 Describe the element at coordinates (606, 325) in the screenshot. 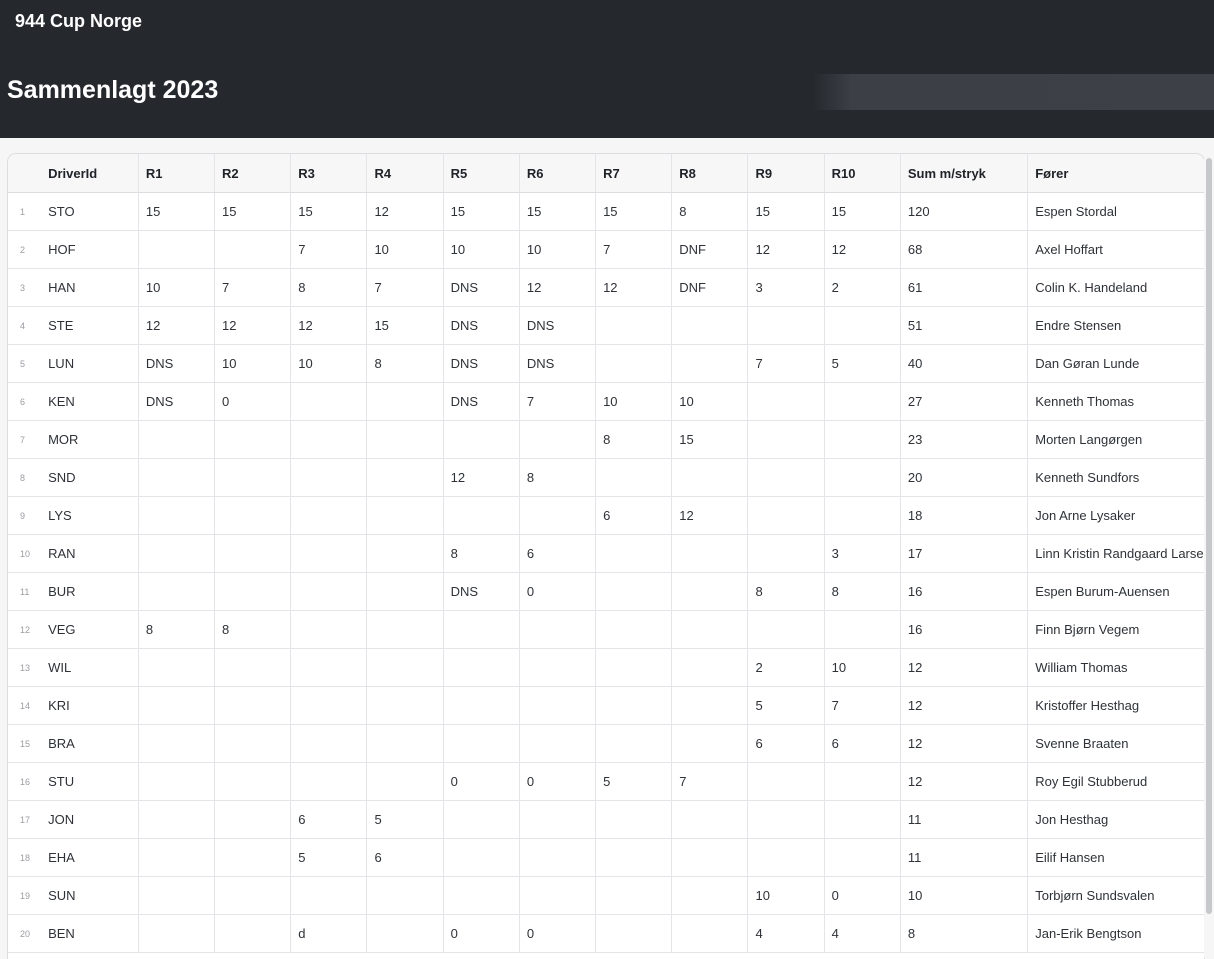

I see `table-row: 4 STE 12 12 12 15 DNS DNS 51 Endre Stensen` at that location.